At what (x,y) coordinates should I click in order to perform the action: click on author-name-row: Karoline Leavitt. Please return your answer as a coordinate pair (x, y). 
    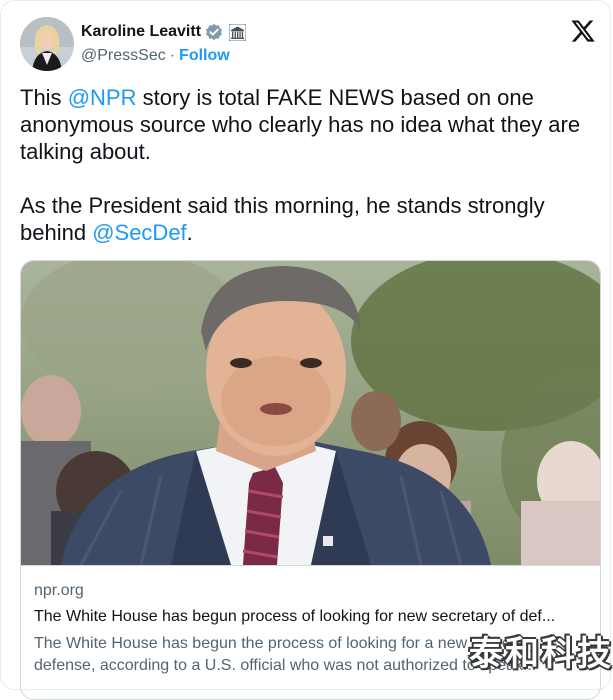
    Looking at the image, I should click on (164, 32).